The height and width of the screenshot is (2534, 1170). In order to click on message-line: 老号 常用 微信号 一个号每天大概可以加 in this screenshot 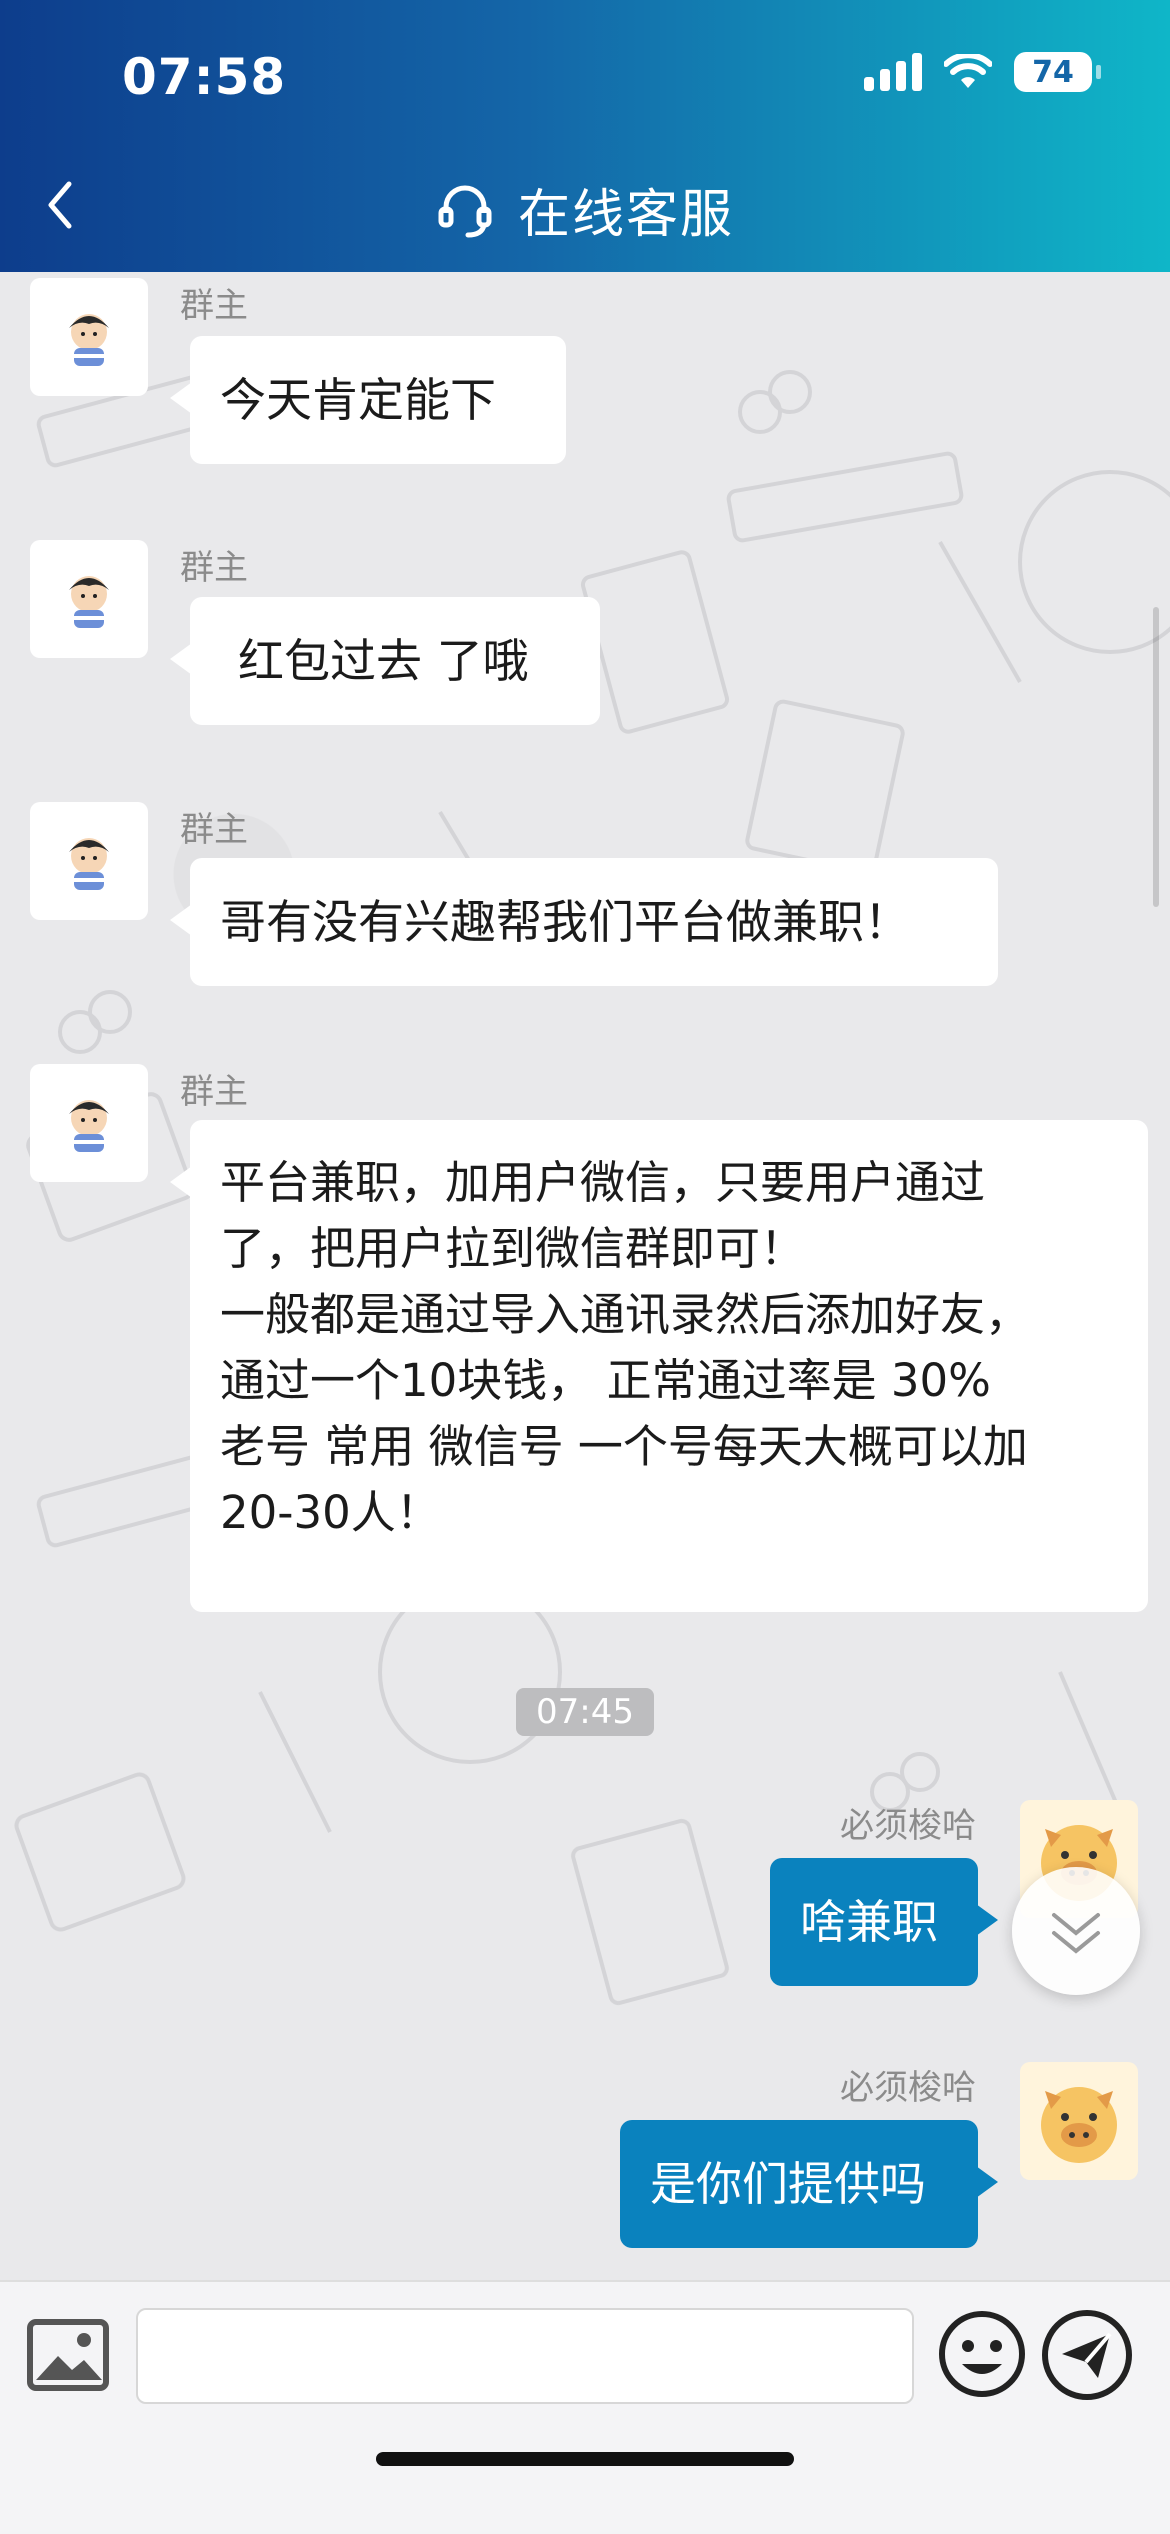, I will do `click(624, 1446)`.